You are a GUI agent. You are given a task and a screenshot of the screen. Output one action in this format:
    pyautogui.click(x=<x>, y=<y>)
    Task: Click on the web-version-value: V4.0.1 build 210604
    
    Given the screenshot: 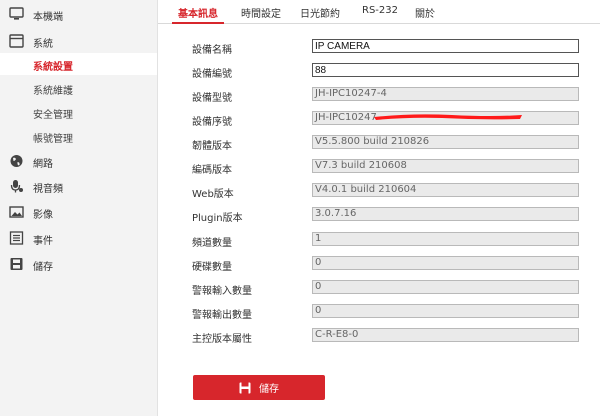 What is the action you would take?
    pyautogui.click(x=445, y=190)
    